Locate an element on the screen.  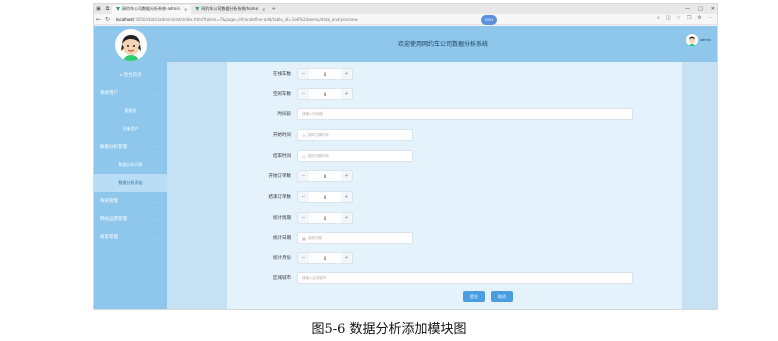
browser-tab-1: 网约车公司数据分析系统-admin ✕ is located at coordinates (152, 9).